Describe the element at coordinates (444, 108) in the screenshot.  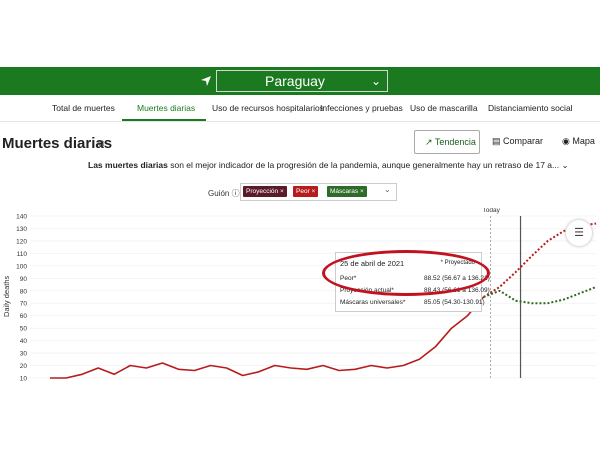
I see `tab-mascarilla: Uso de mascarilla` at that location.